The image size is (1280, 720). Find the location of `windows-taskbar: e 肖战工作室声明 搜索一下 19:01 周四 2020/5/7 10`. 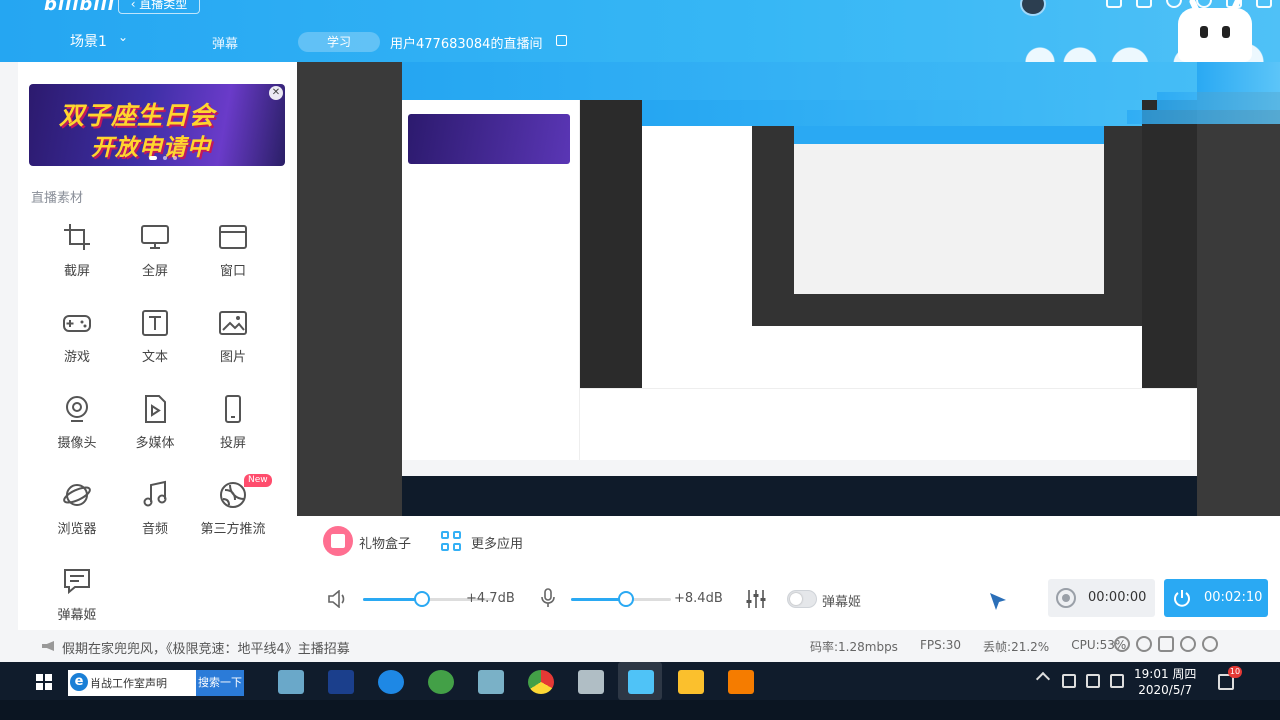

windows-taskbar: e 肖战工作室声明 搜索一下 19:01 周四 2020/5/7 10 is located at coordinates (640, 691).